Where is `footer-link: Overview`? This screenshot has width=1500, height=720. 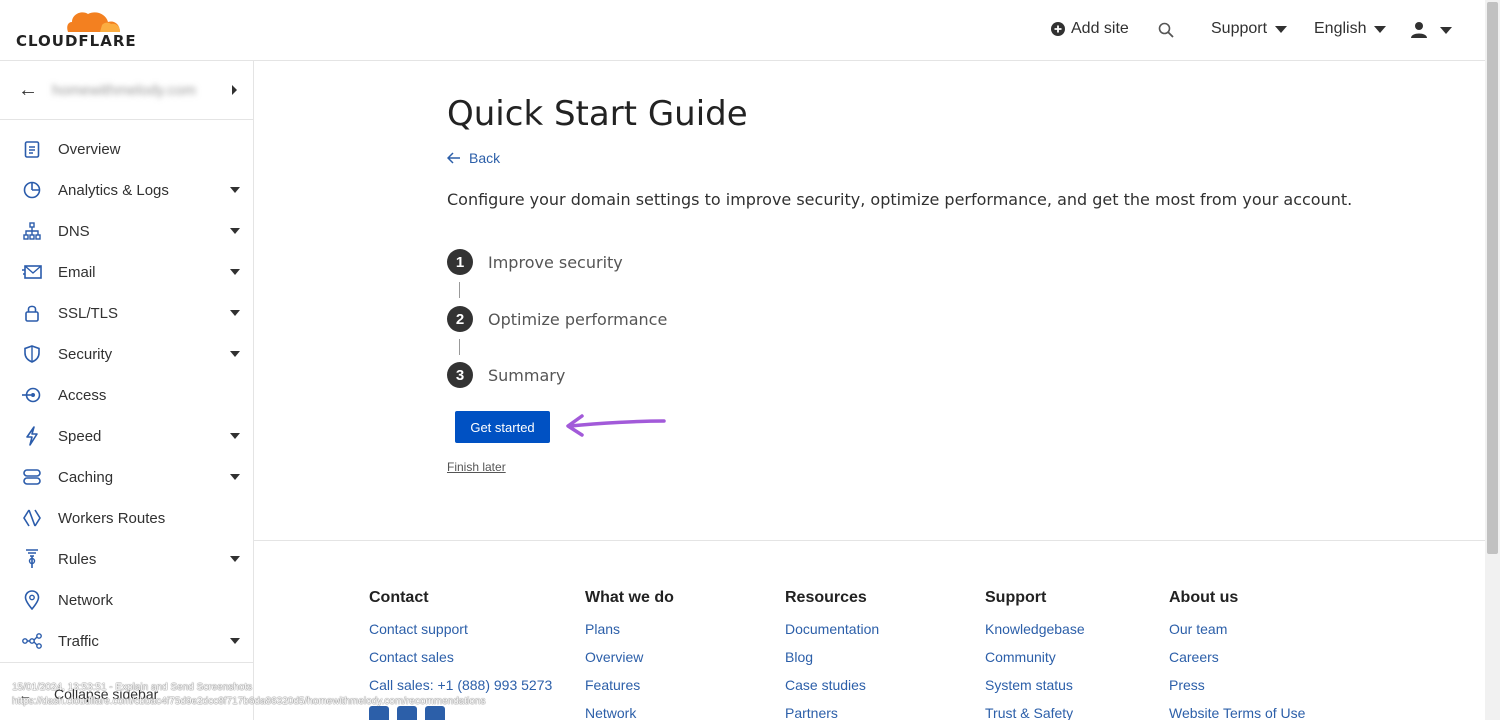 footer-link: Overview is located at coordinates (629, 662).